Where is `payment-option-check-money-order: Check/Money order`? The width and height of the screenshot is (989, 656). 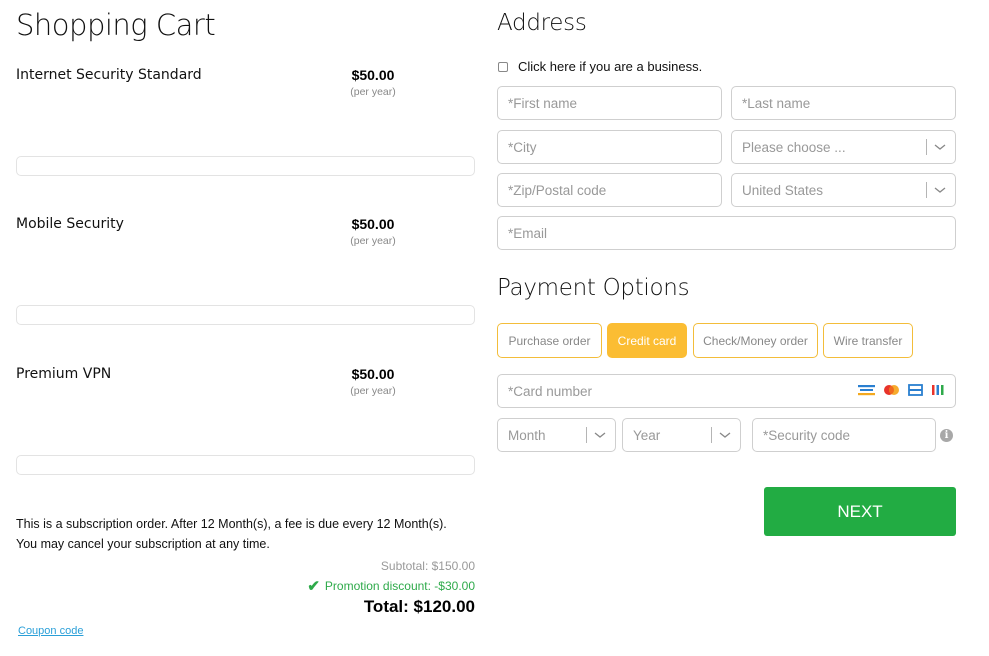 payment-option-check-money-order: Check/Money order is located at coordinates (755, 340).